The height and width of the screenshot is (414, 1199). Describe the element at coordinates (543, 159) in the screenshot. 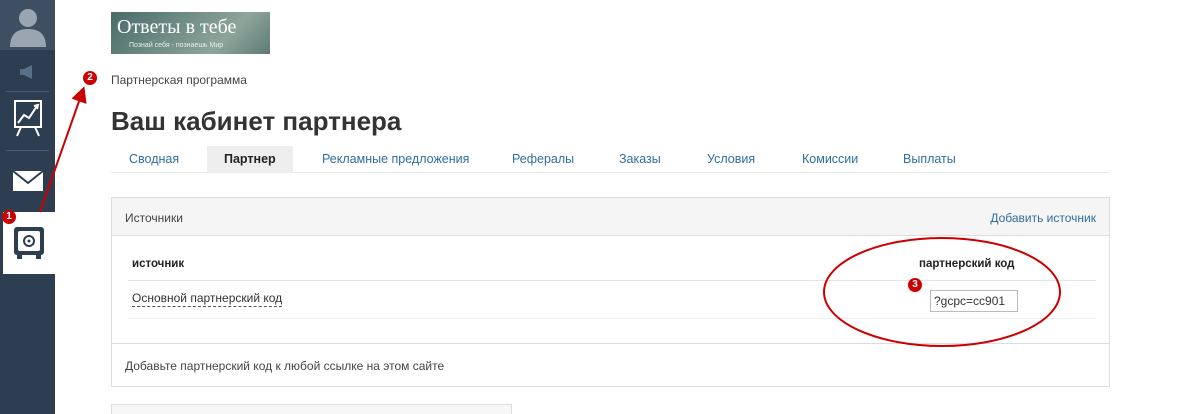

I see `tab-referrals: Рефералы` at that location.